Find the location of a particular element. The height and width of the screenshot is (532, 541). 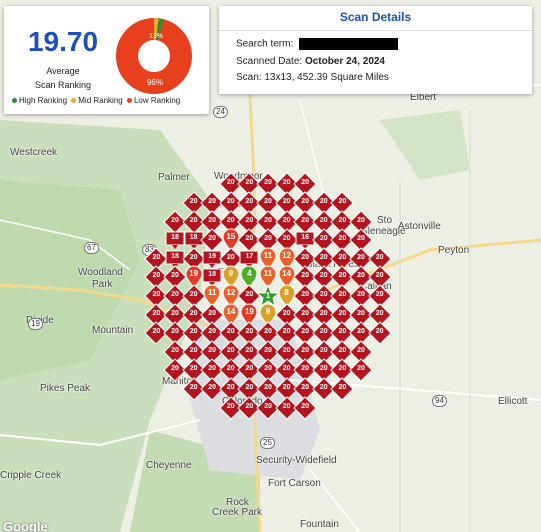

donut-hole is located at coordinates (154, 56).